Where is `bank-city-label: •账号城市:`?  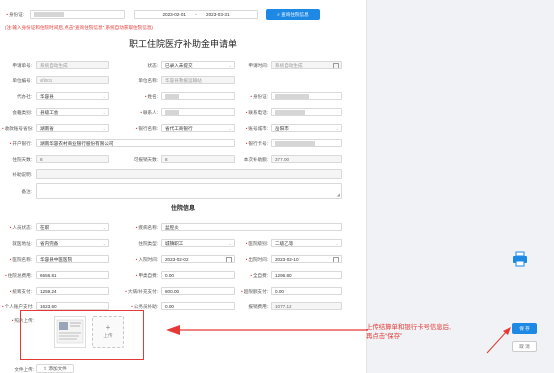 bank-city-label: •账号城市: is located at coordinates (256, 128).